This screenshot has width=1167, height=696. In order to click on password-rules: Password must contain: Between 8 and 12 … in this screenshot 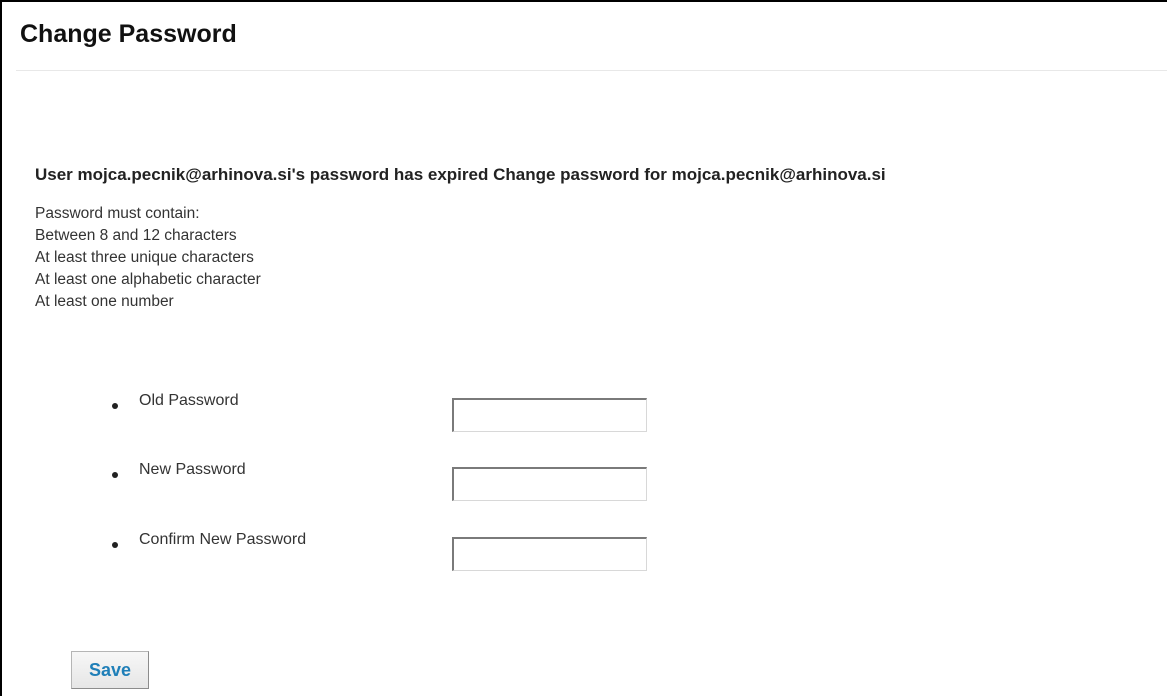, I will do `click(148, 258)`.